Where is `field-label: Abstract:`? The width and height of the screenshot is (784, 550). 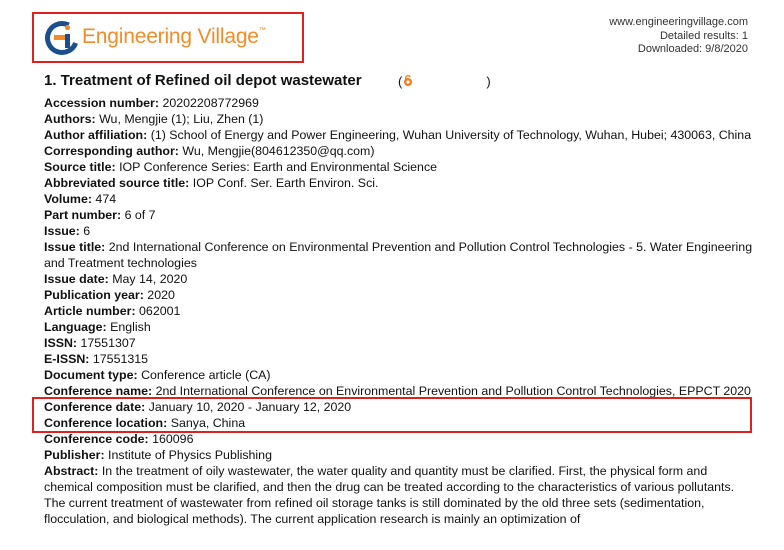 field-label: Abstract: is located at coordinates (71, 471).